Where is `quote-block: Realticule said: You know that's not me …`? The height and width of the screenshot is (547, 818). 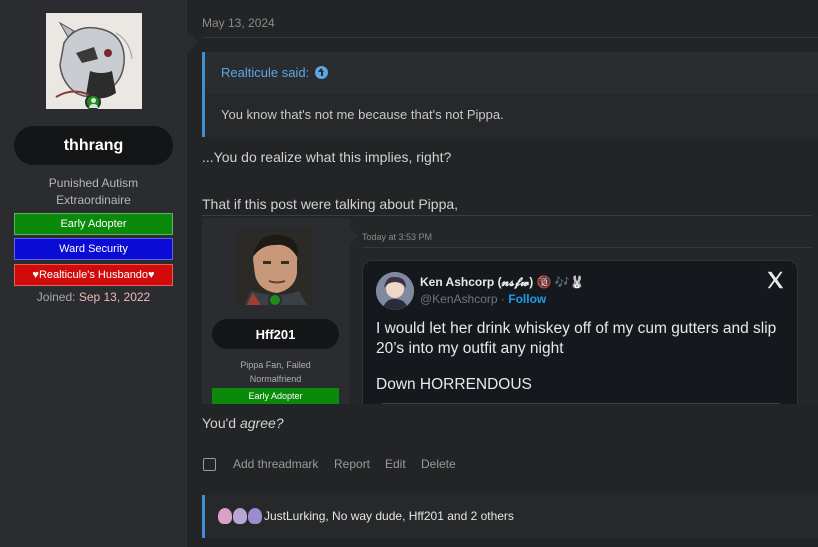
quote-block: Realticule said: You know that's not me … is located at coordinates (510, 94).